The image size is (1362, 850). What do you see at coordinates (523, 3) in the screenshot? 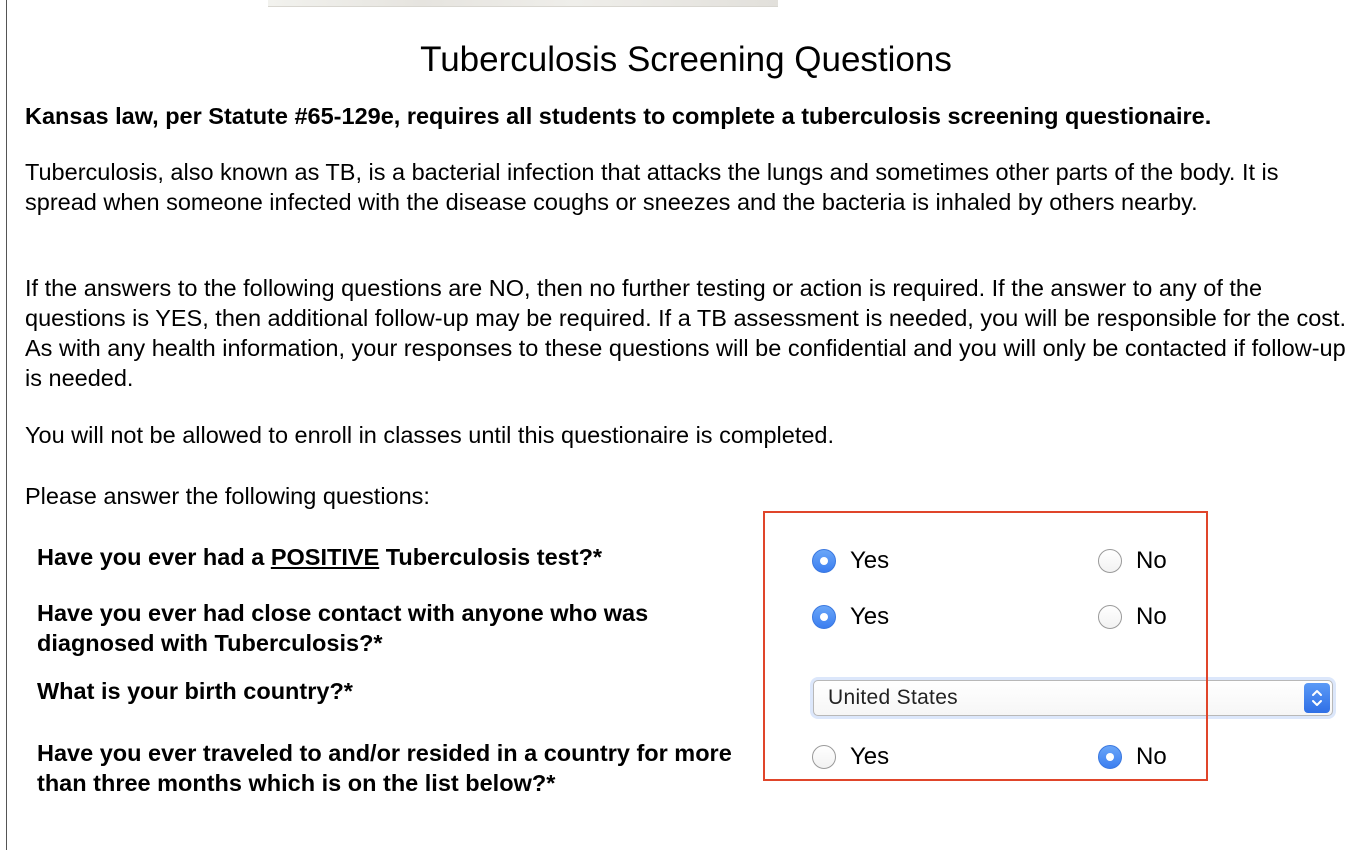
I see `header-image-edge` at bounding box center [523, 3].